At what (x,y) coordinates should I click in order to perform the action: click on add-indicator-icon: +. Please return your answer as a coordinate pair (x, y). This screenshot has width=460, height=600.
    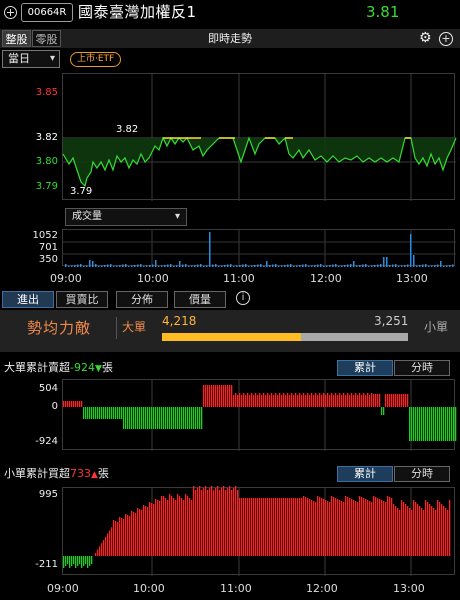
    Looking at the image, I should click on (446, 39).